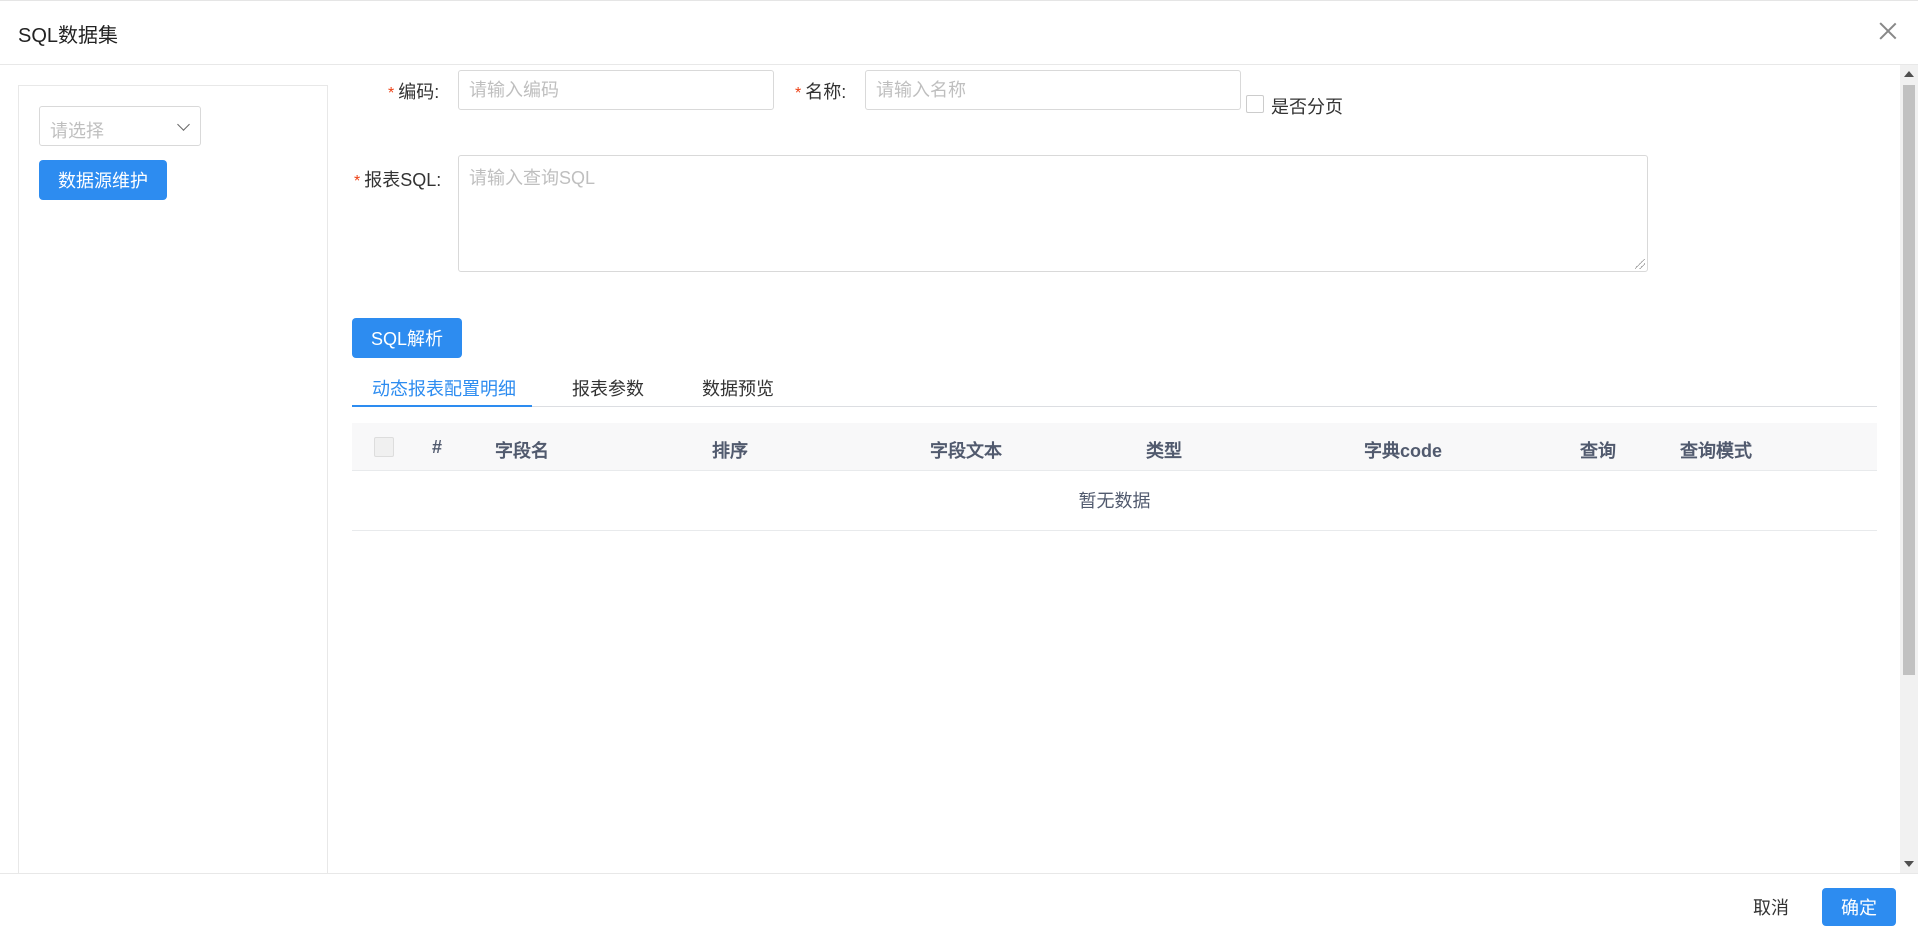 The width and height of the screenshot is (1918, 935). I want to click on code-input: 请输入编码, so click(616, 90).